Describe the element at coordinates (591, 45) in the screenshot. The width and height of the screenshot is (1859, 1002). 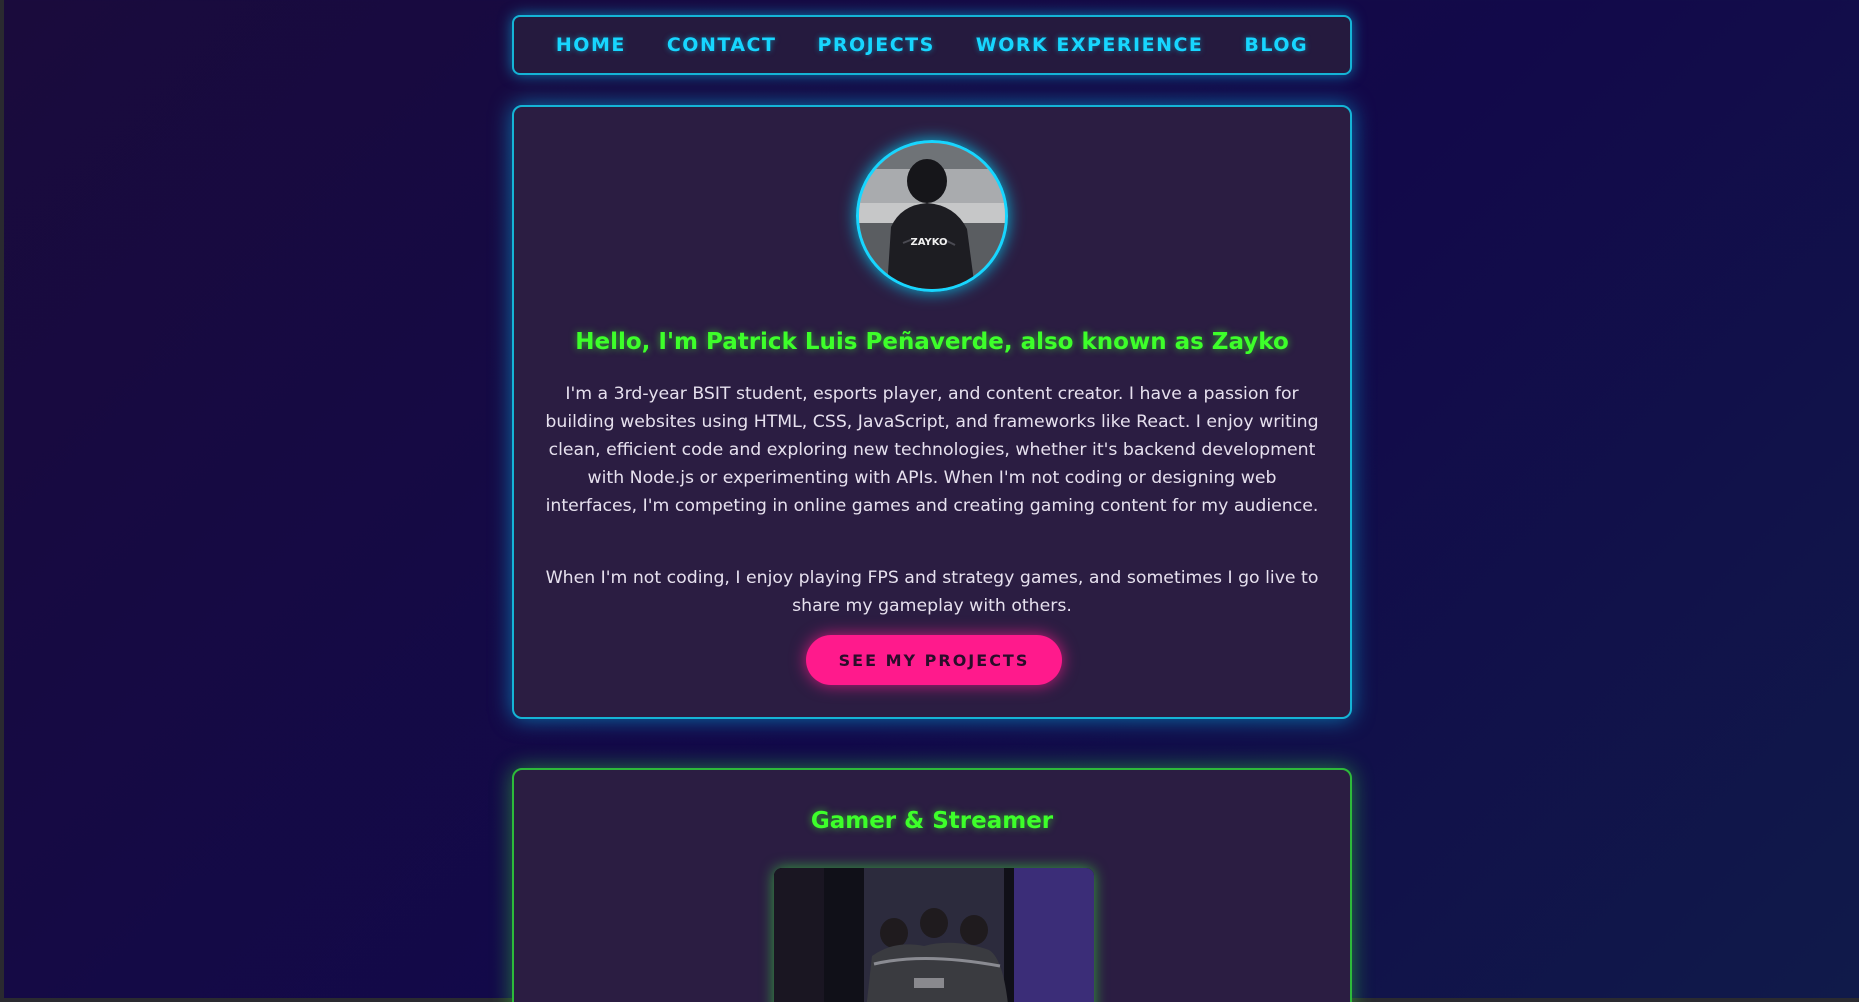
I see `nav-home: HOME` at that location.